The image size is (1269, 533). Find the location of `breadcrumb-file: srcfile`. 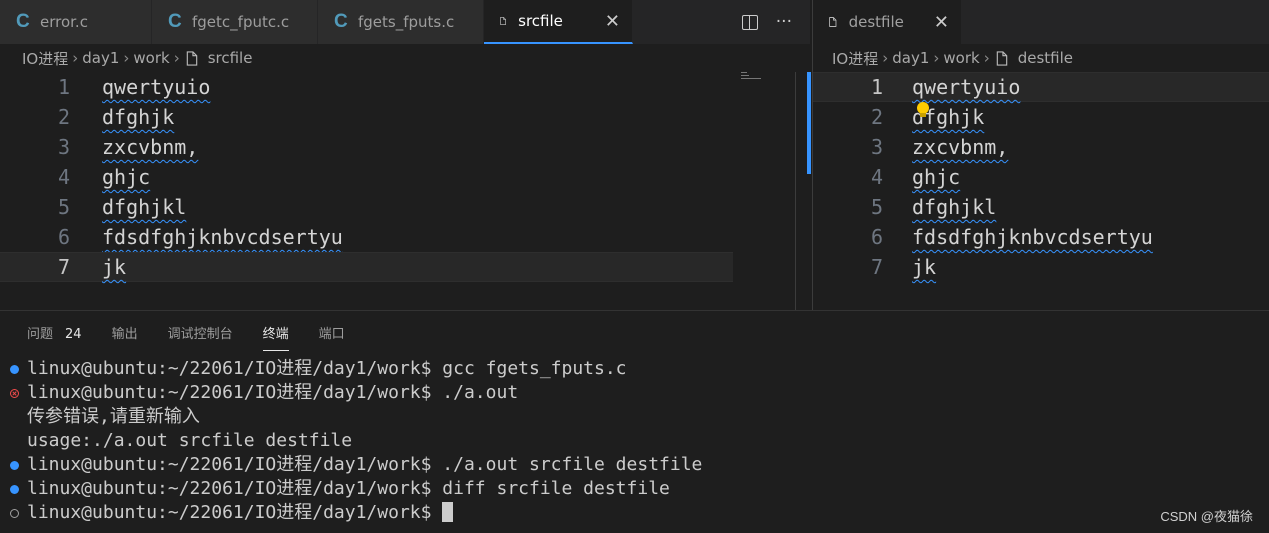

breadcrumb-file: srcfile is located at coordinates (230, 58).